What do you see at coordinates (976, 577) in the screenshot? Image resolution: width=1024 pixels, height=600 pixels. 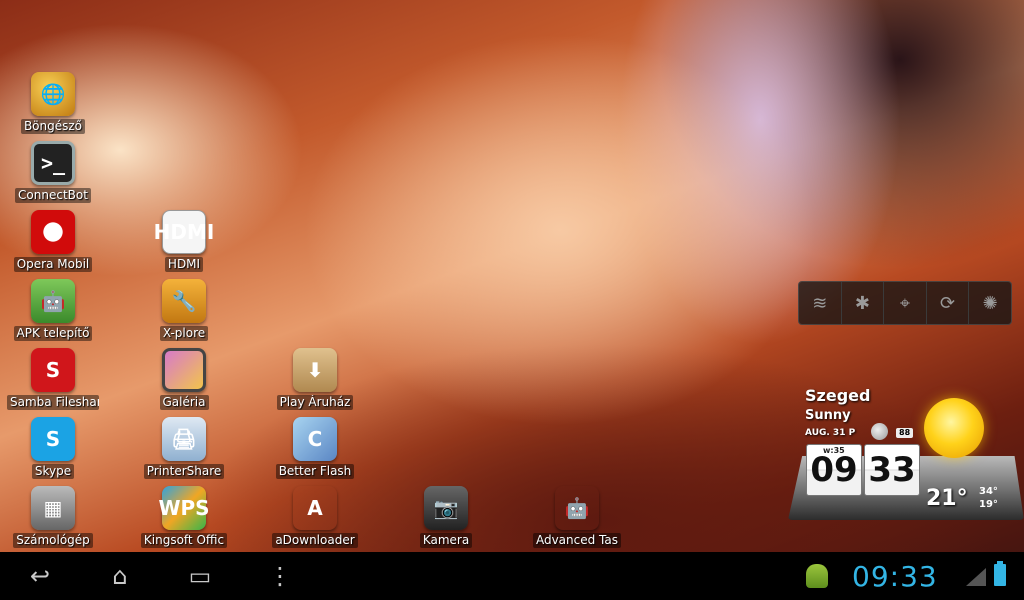 I see `signal-icon` at bounding box center [976, 577].